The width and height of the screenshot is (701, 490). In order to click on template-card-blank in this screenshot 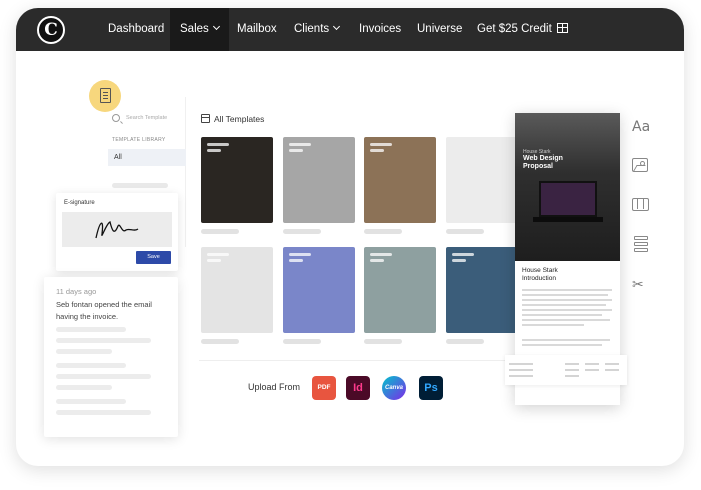, I will do `click(482, 180)`.